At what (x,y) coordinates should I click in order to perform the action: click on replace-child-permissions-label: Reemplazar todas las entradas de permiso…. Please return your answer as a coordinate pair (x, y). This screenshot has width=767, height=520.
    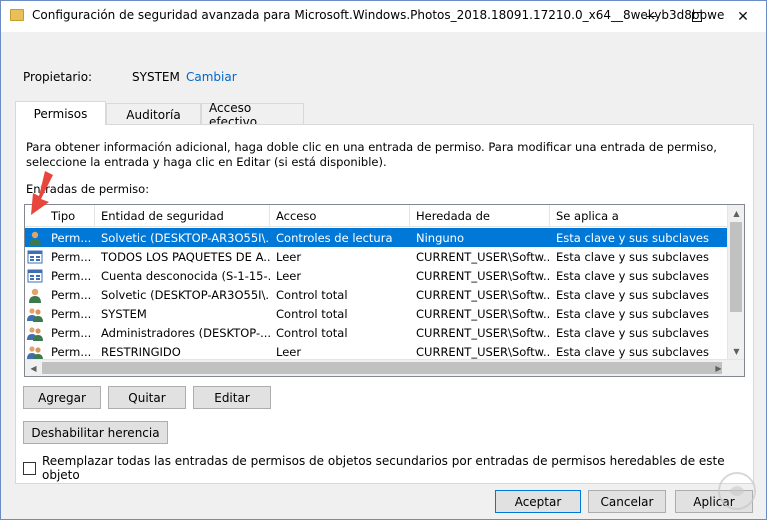
    Looking at the image, I should click on (383, 468).